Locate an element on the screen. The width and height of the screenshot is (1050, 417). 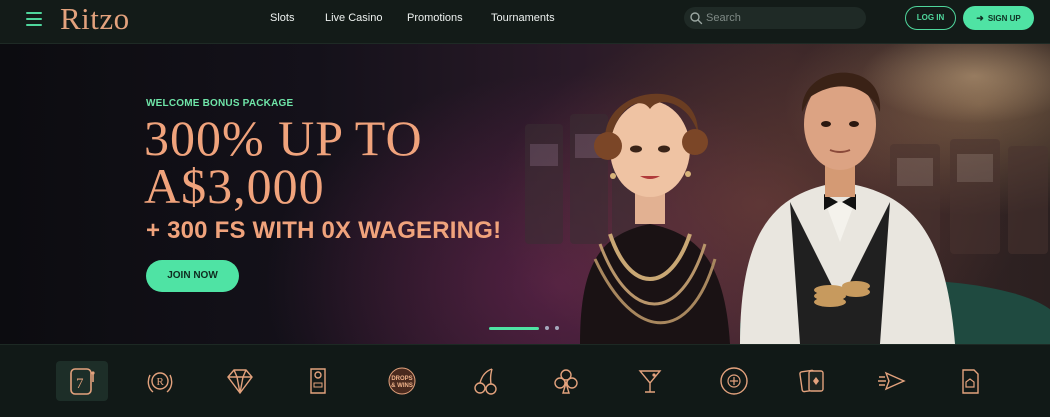
clubs-icon is located at coordinates (566, 381).